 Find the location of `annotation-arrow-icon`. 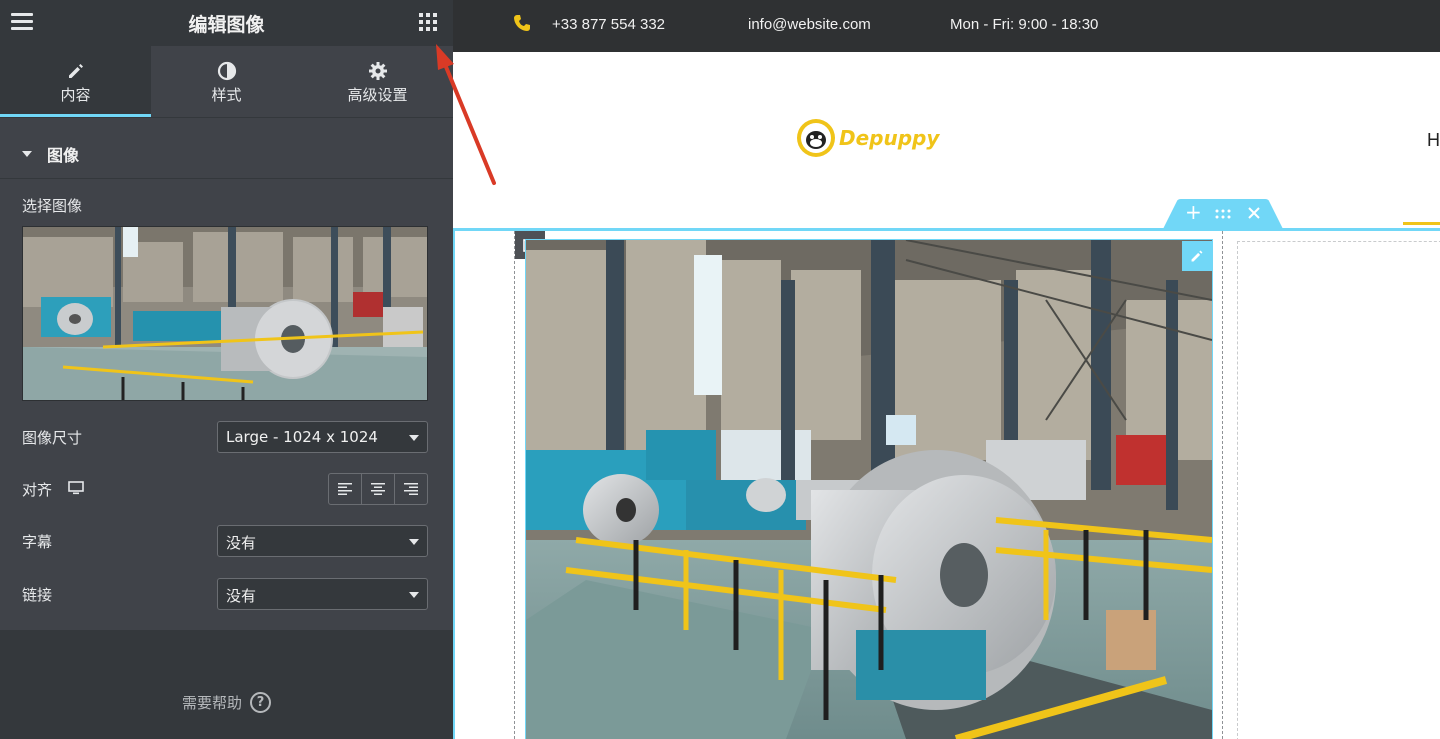

annotation-arrow-icon is located at coordinates (466, 114).